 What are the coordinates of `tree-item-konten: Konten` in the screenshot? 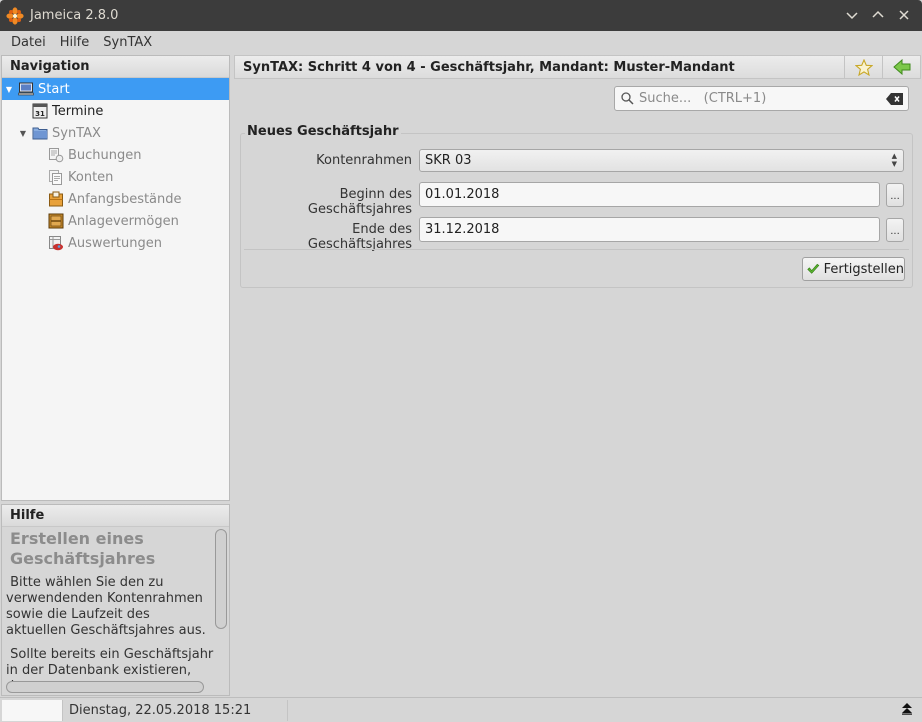 It's located at (115, 177).